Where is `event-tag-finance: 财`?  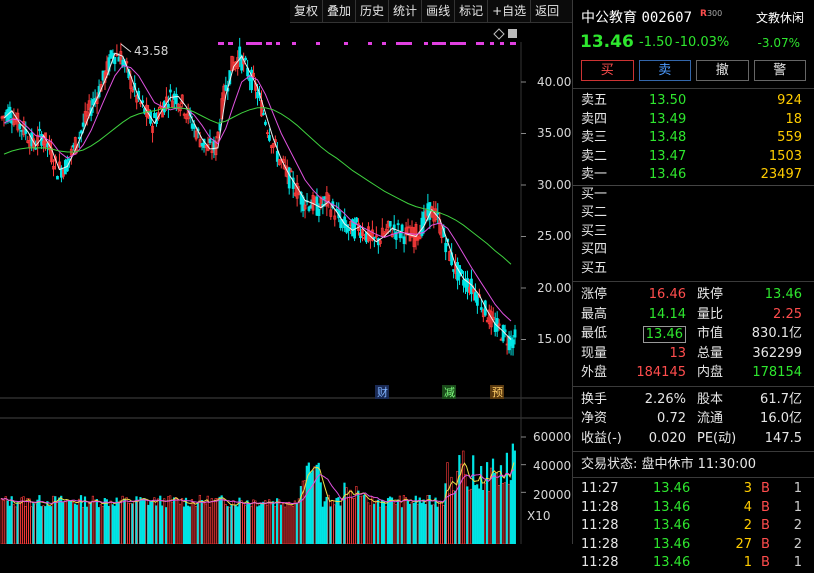
event-tag-finance: 财 is located at coordinates (382, 392).